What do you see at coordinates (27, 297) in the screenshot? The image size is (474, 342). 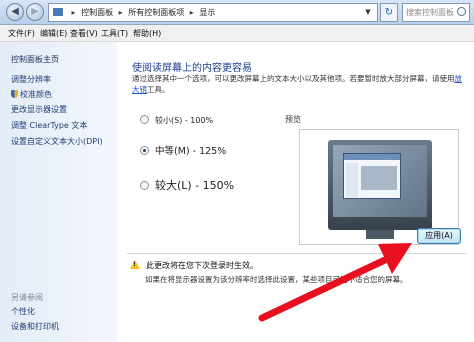 I see `see-also-heading: 另请参阅` at bounding box center [27, 297].